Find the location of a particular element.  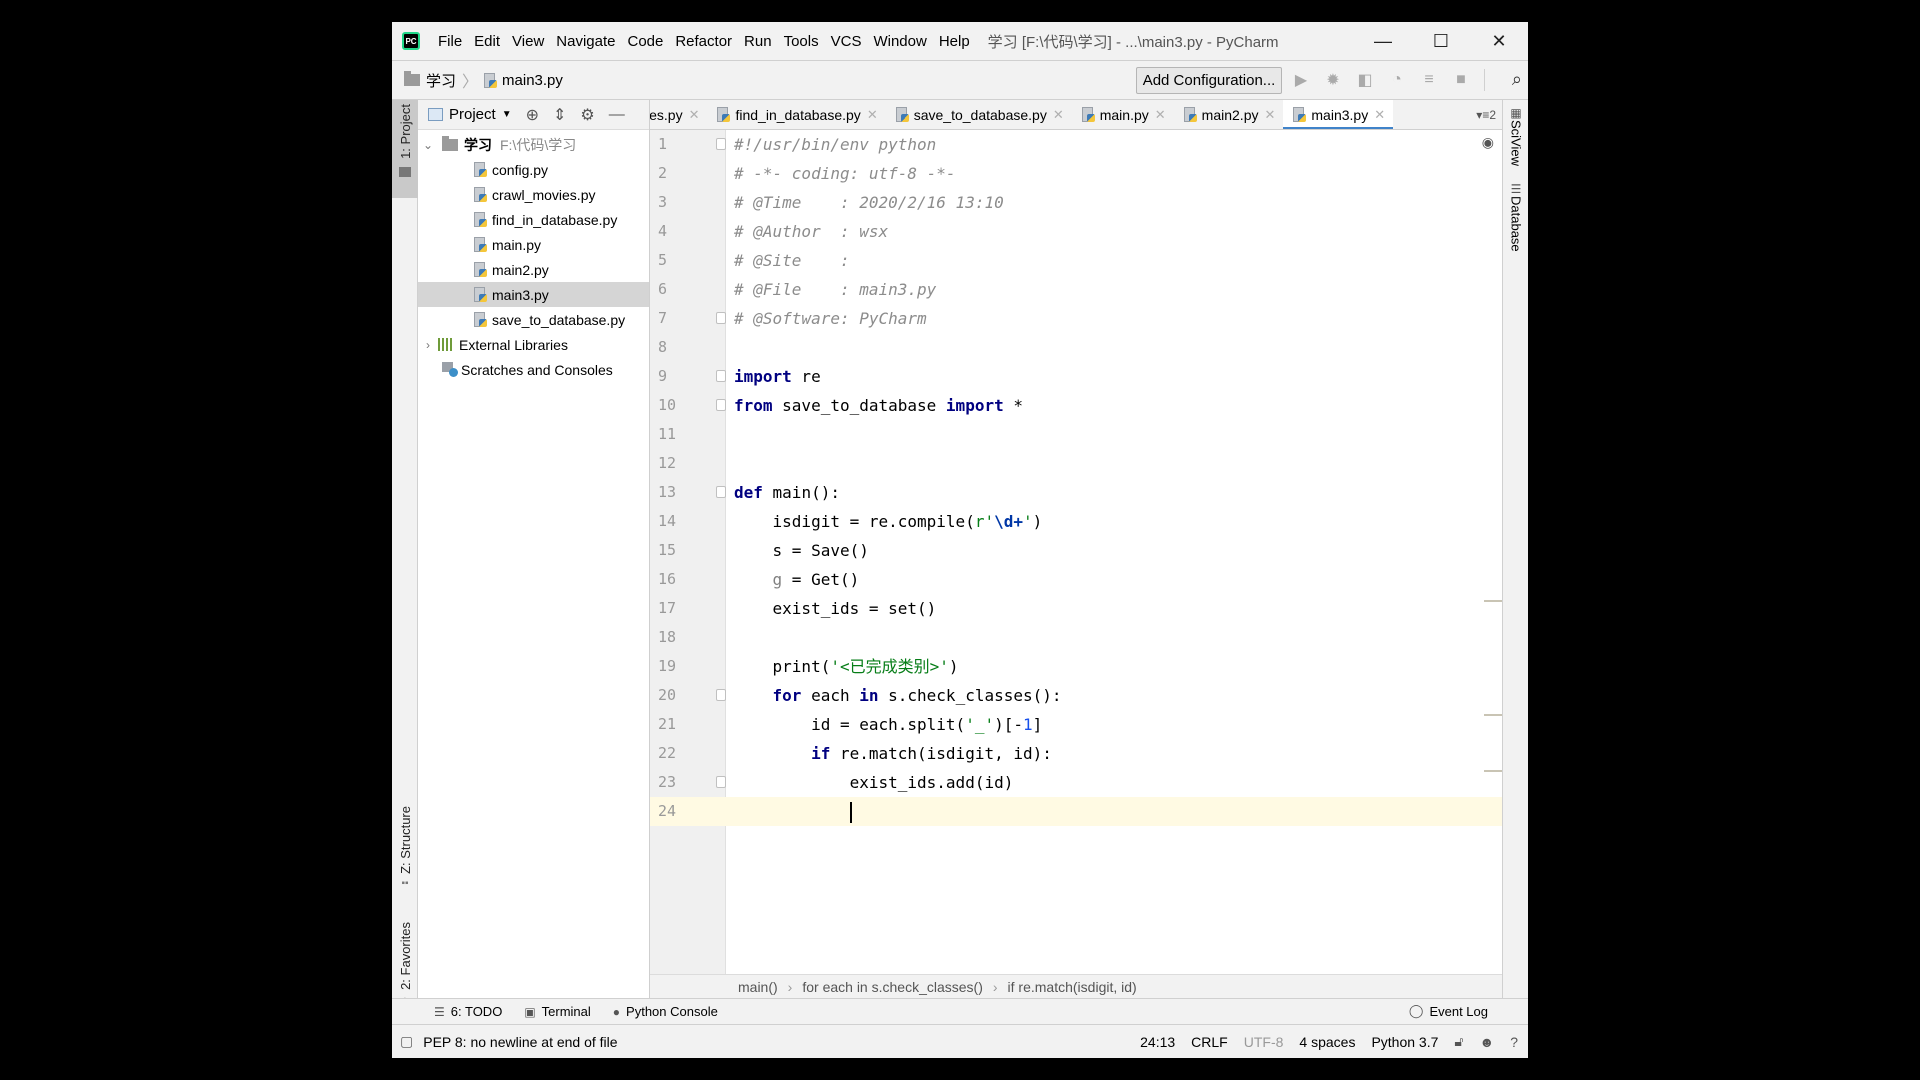

tree-file-selected: main3.py is located at coordinates (533, 294).